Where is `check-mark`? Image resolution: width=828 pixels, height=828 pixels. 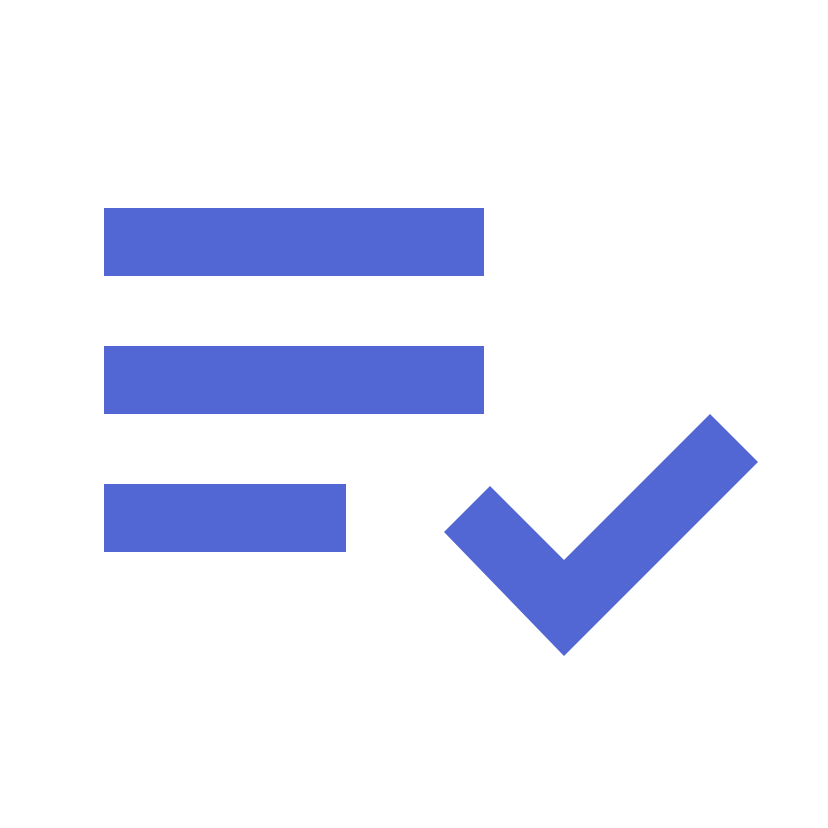 check-mark is located at coordinates (601, 535).